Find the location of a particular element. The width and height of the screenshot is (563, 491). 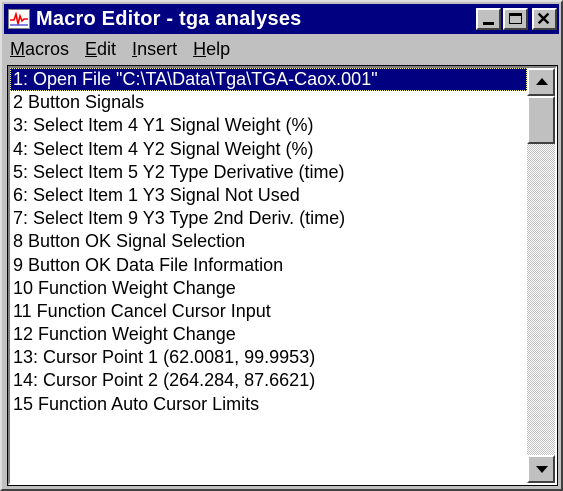

list-item: 8 Button OK Signal Selection is located at coordinates (268, 241).